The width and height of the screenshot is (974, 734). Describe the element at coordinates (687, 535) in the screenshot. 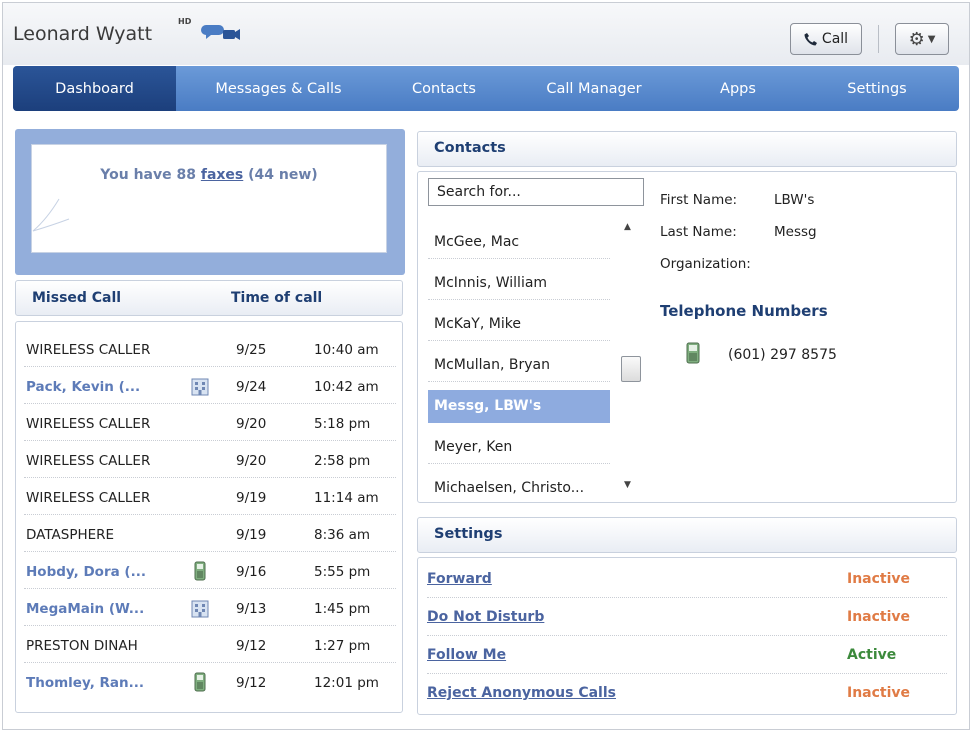

I see `settings-header: Settings` at that location.